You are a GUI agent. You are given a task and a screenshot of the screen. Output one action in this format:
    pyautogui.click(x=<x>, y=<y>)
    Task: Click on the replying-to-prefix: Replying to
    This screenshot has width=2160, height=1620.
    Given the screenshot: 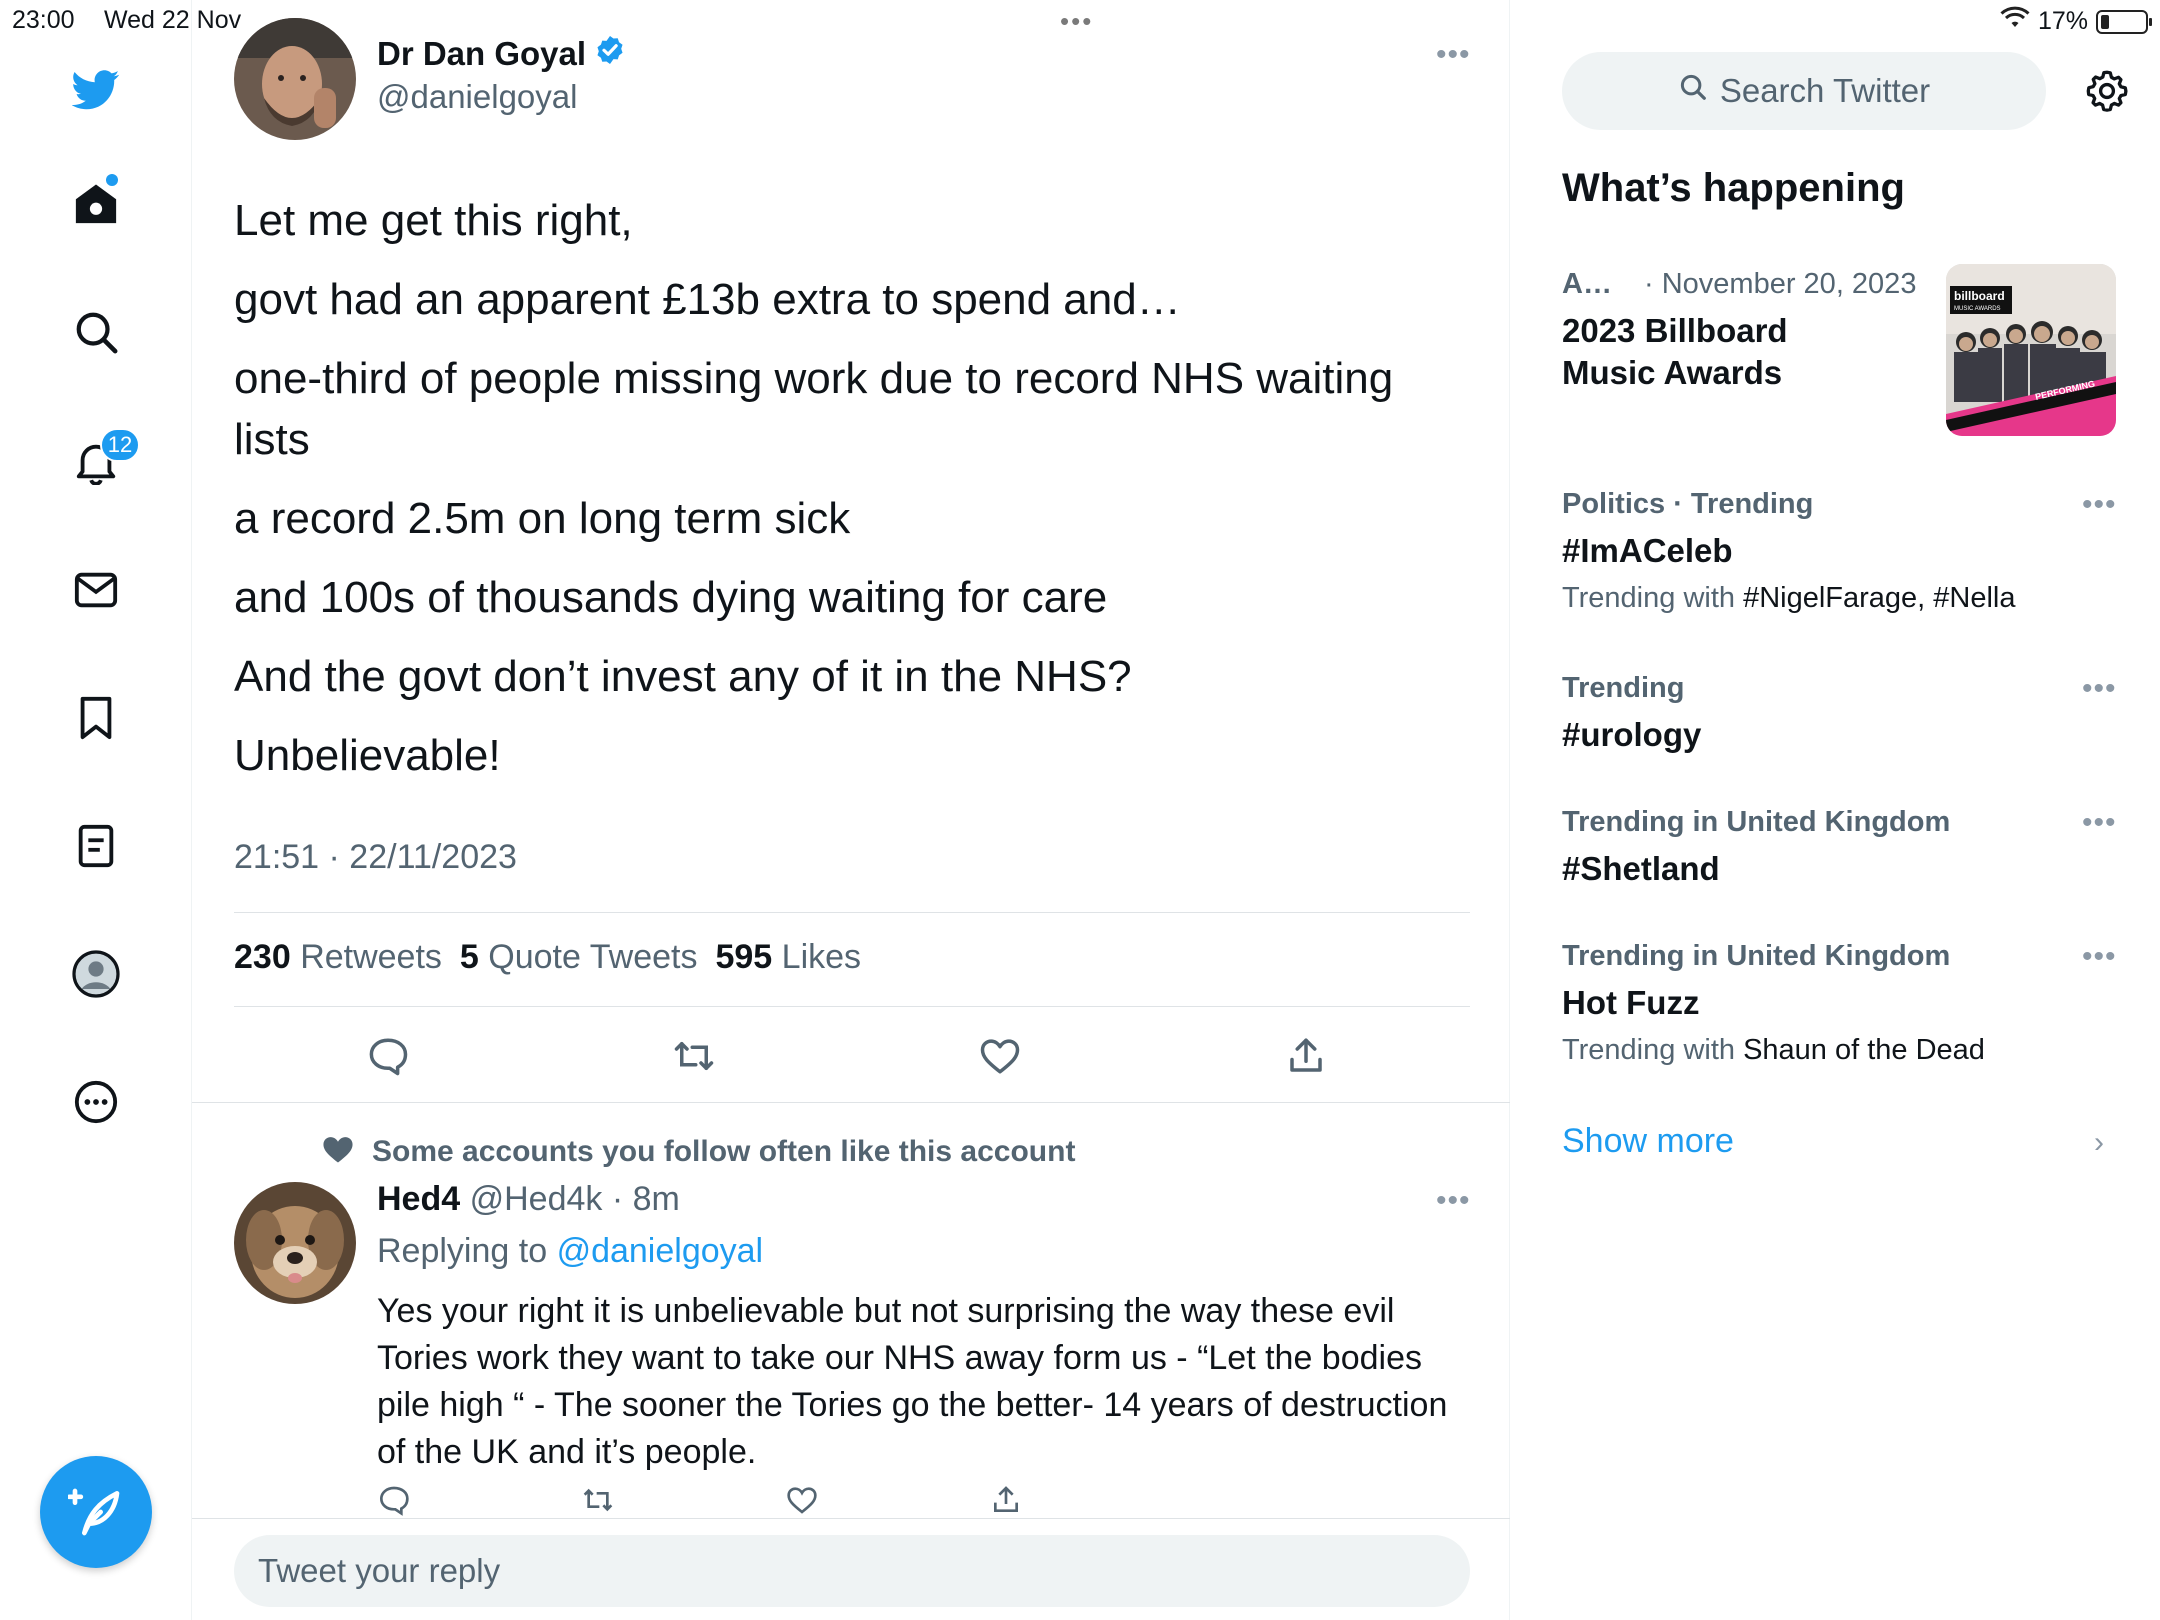 What is the action you would take?
    pyautogui.click(x=462, y=1251)
    